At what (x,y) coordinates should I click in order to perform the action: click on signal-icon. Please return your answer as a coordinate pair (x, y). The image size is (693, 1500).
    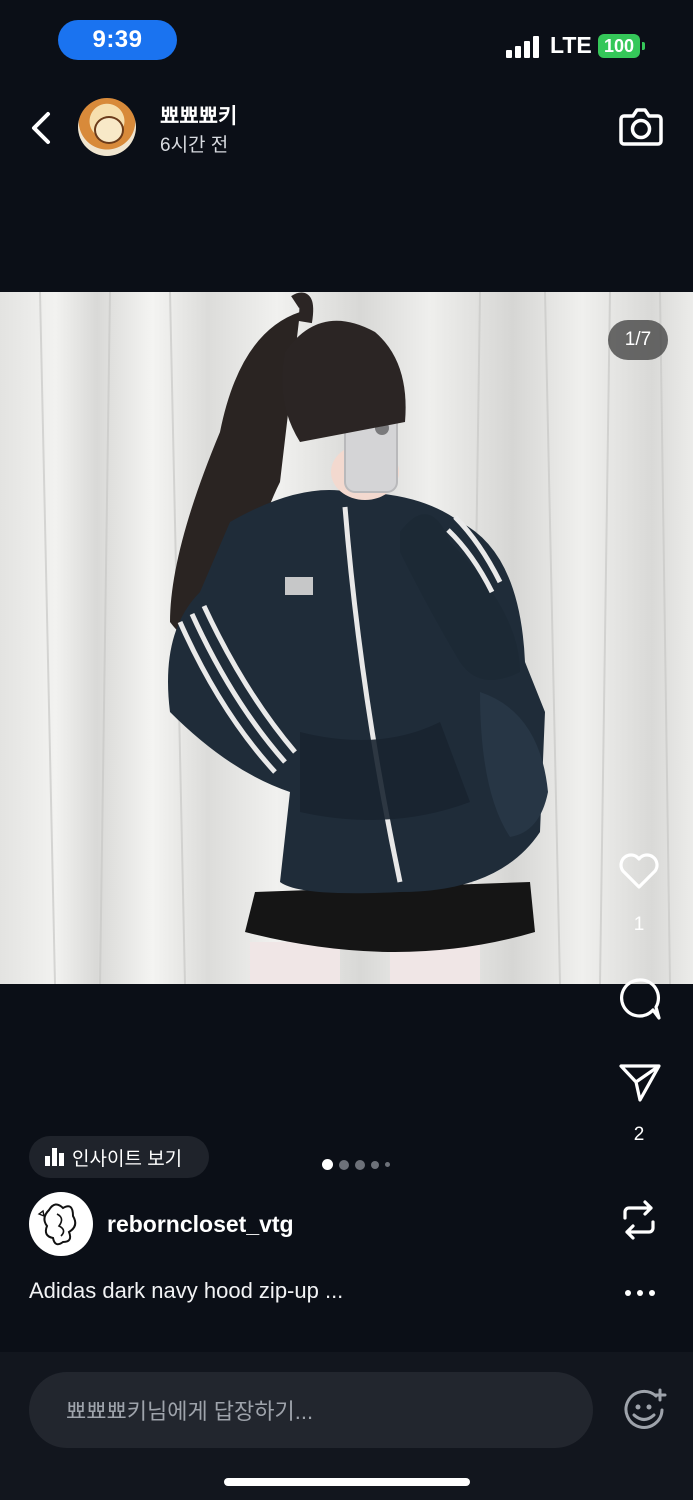
    Looking at the image, I should click on (524, 46).